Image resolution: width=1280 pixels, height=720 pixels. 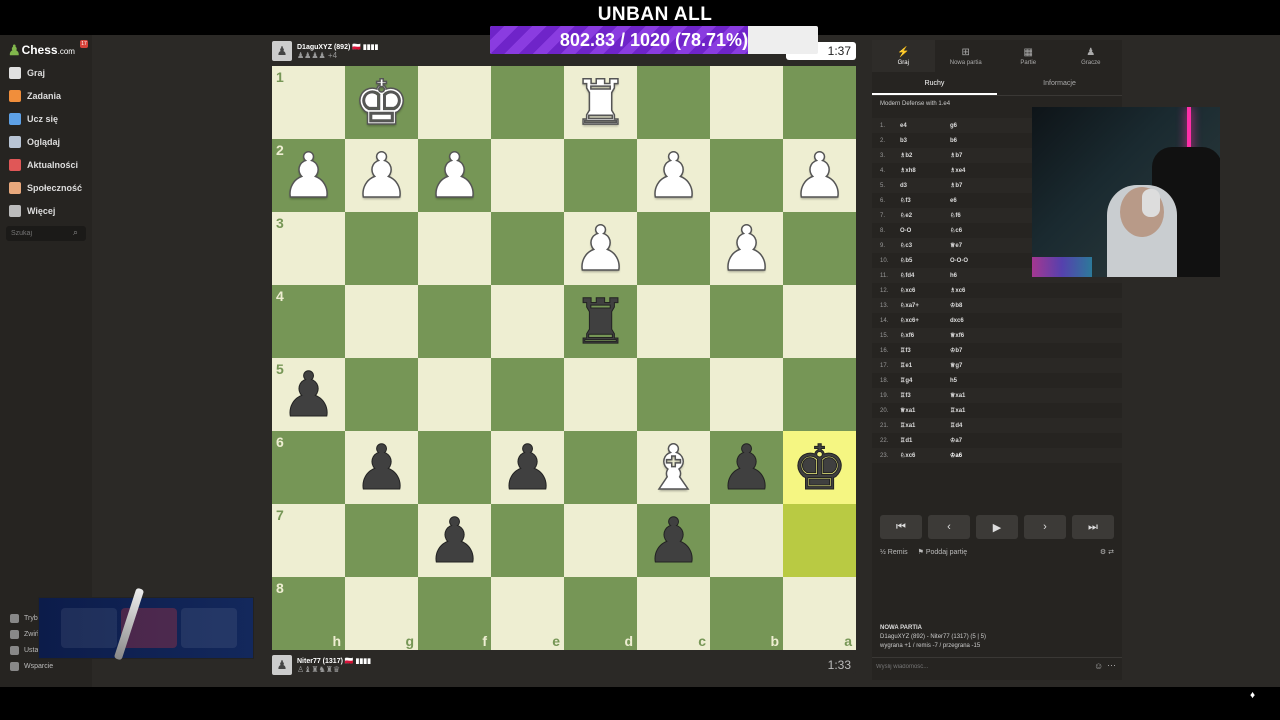 What do you see at coordinates (925, 231) in the screenshot?
I see `white-move: O-O` at bounding box center [925, 231].